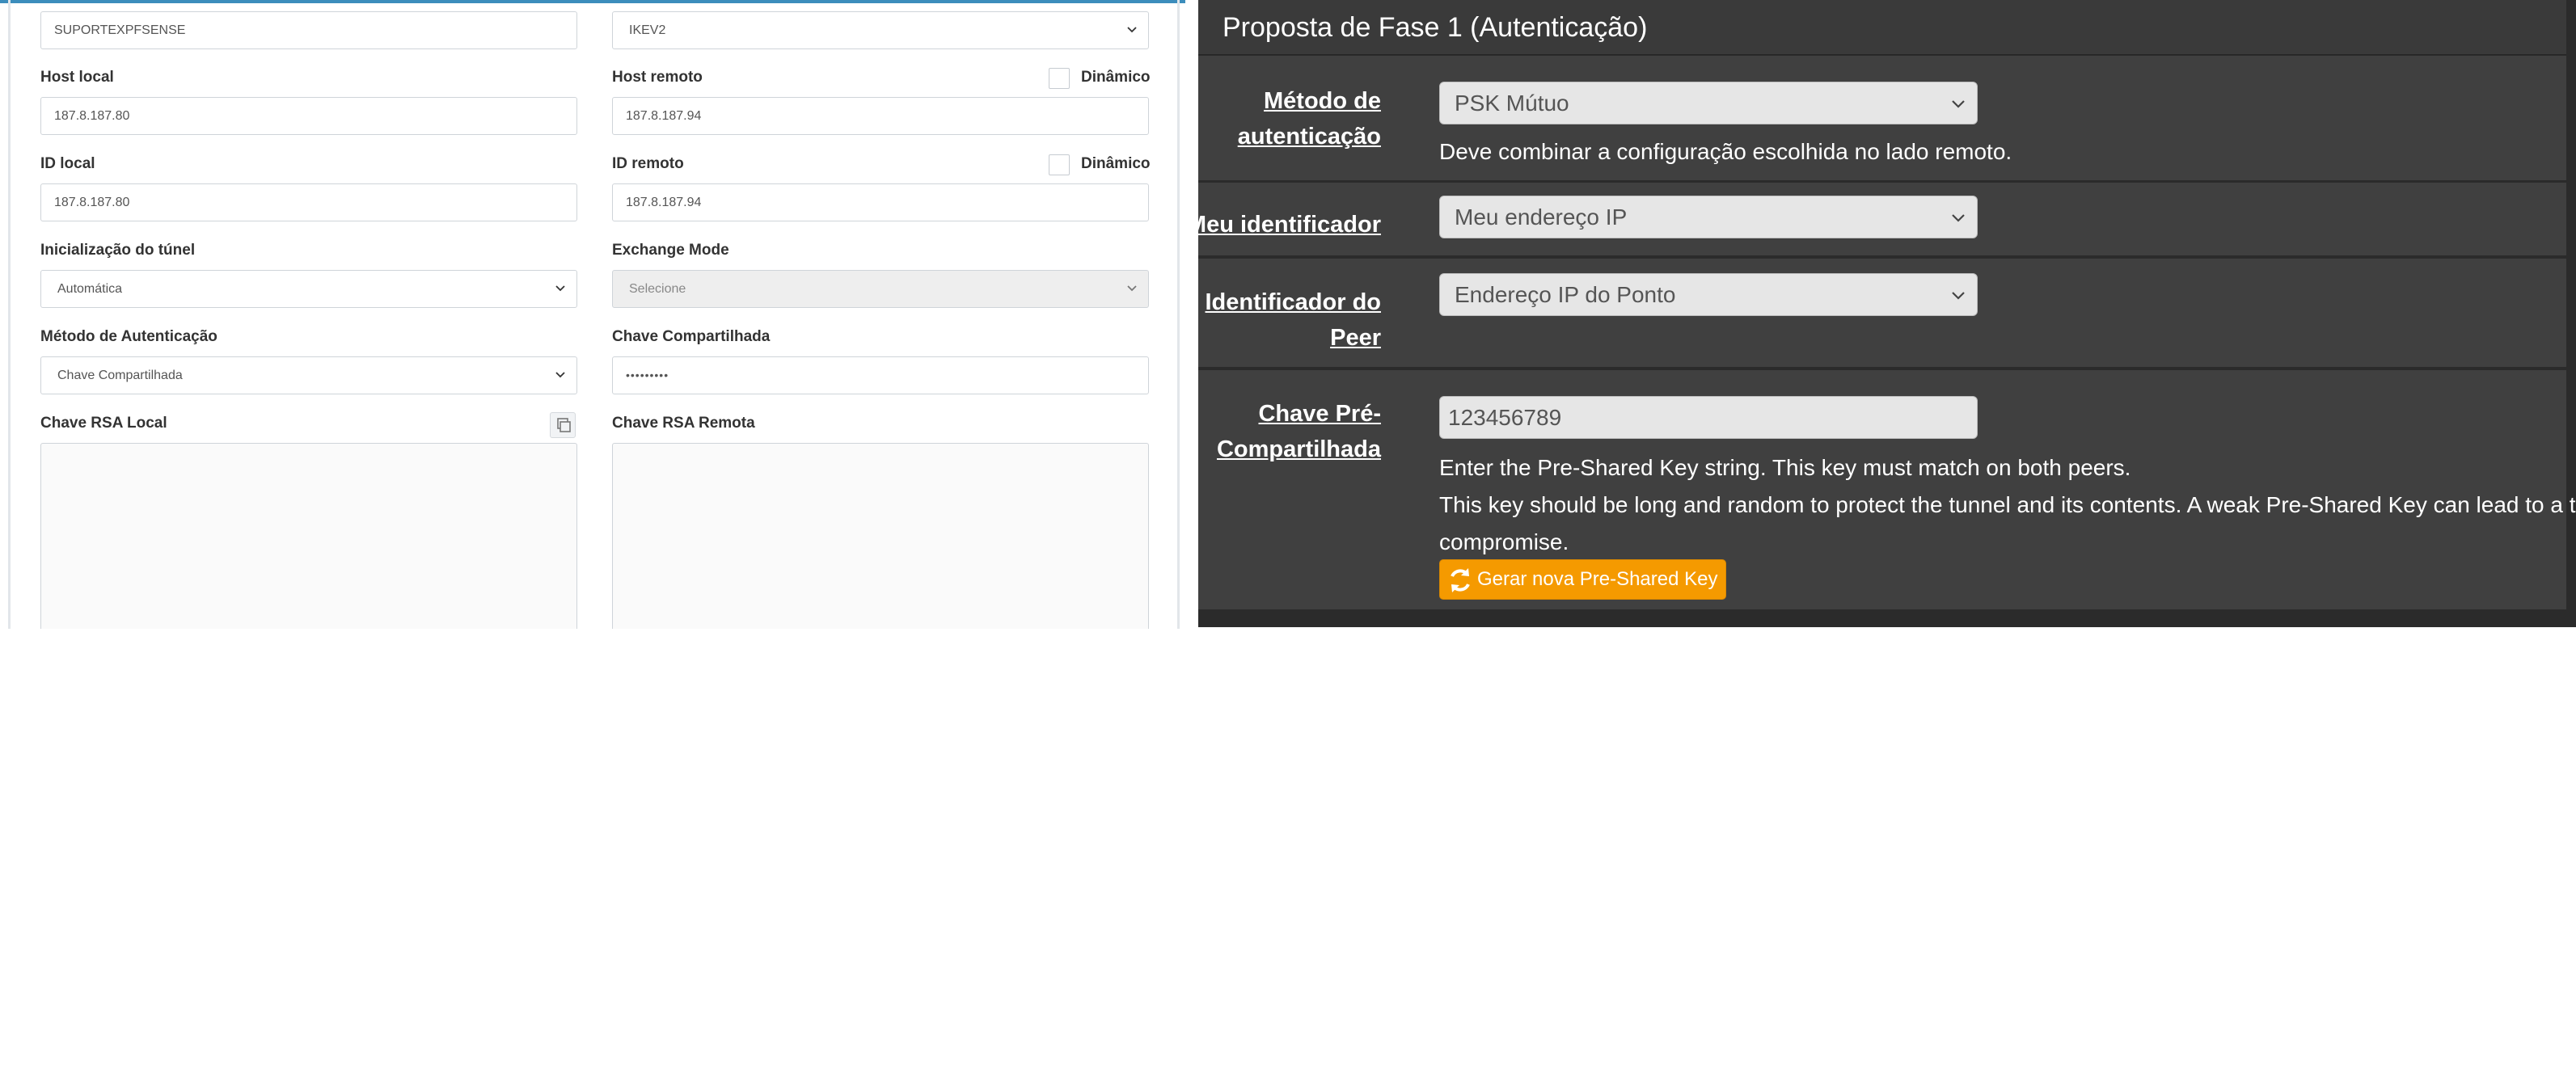  I want to click on auth-method-label-line2: autenticação, so click(1309, 137).